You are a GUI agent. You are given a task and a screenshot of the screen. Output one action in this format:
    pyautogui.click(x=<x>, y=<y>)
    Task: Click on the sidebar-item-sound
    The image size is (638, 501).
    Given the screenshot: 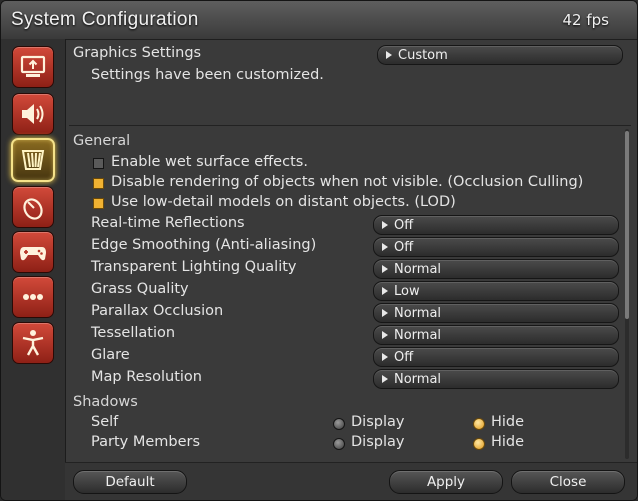 What is the action you would take?
    pyautogui.click(x=33, y=114)
    